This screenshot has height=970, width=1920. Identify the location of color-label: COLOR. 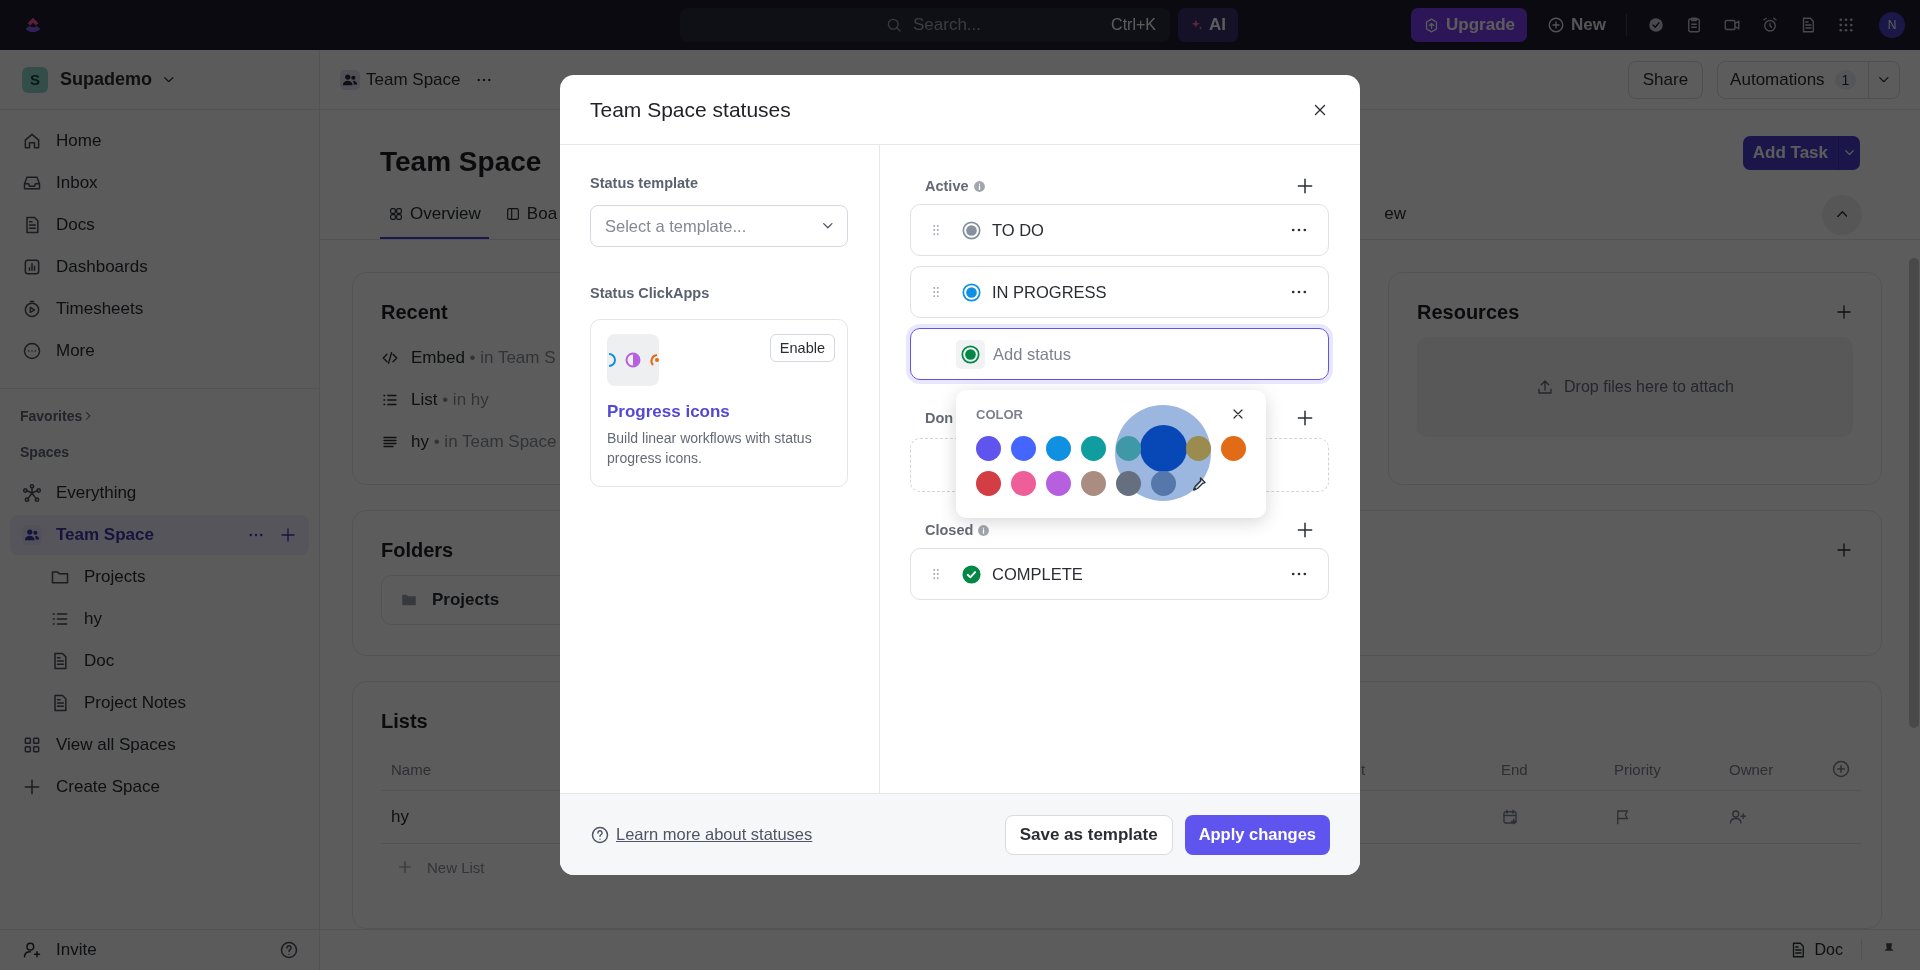
(999, 414).